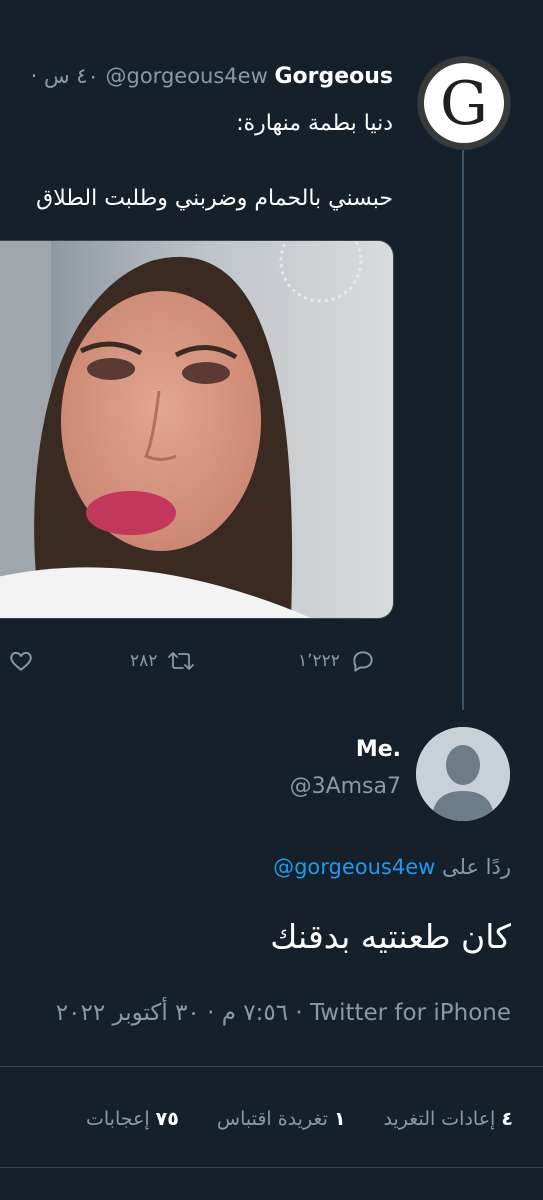 The image size is (543, 1200). I want to click on retweet-count: ٢٨٢, so click(144, 661).